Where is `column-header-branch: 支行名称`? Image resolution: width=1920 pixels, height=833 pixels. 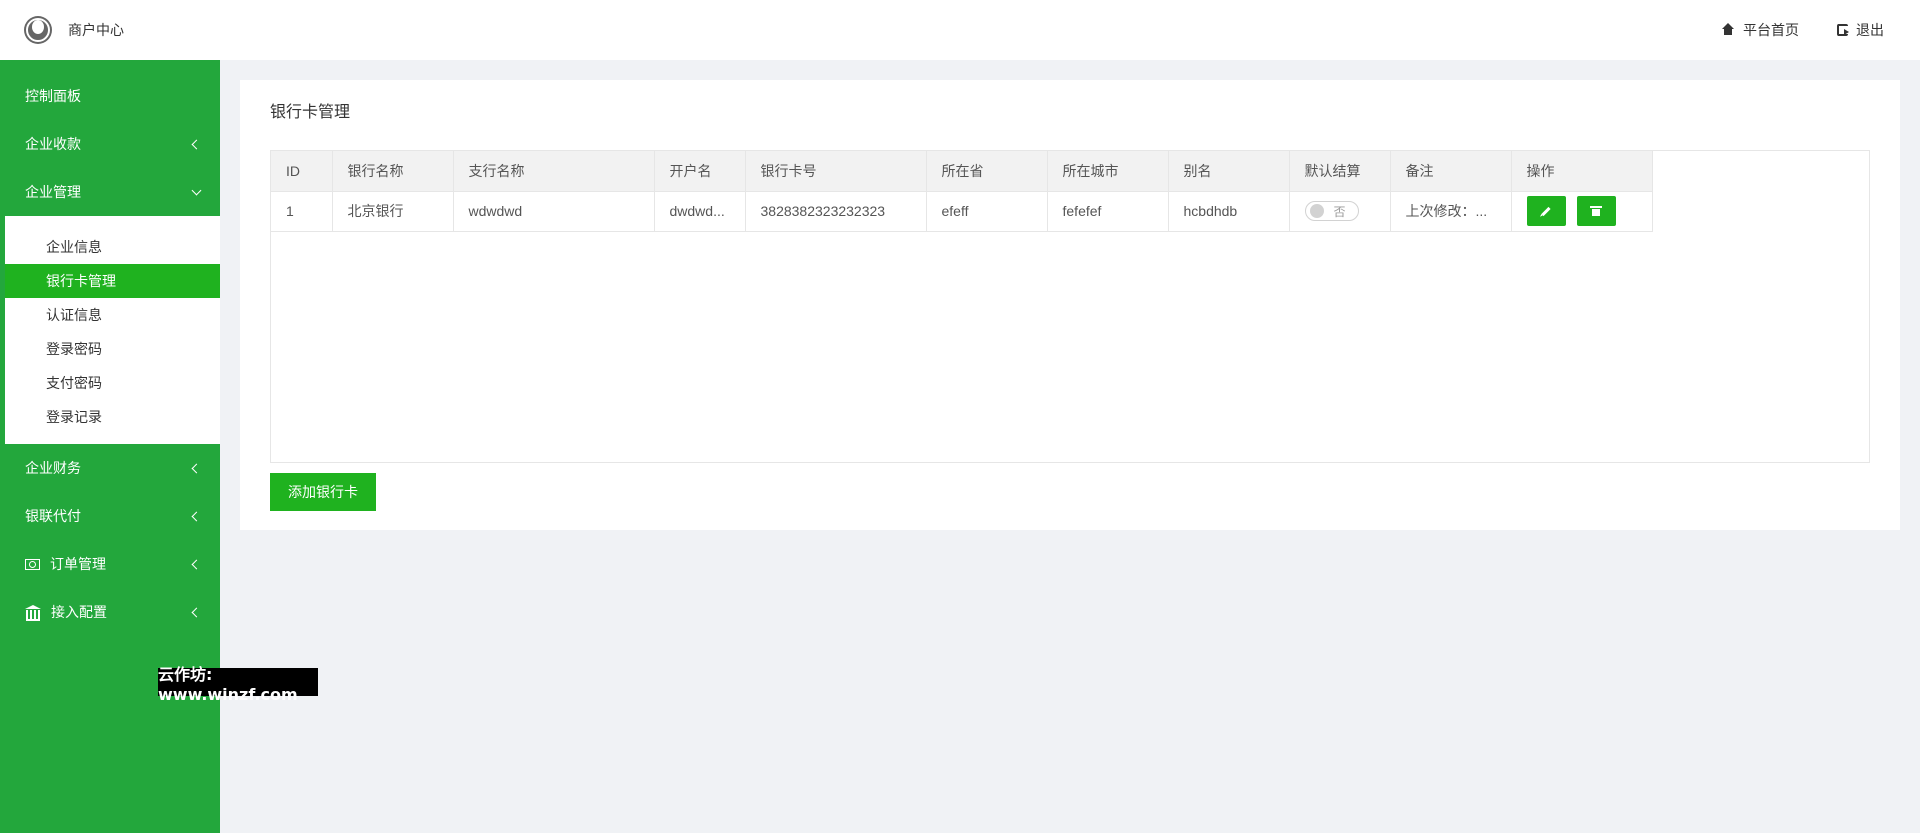
column-header-branch: 支行名称 is located at coordinates (554, 171).